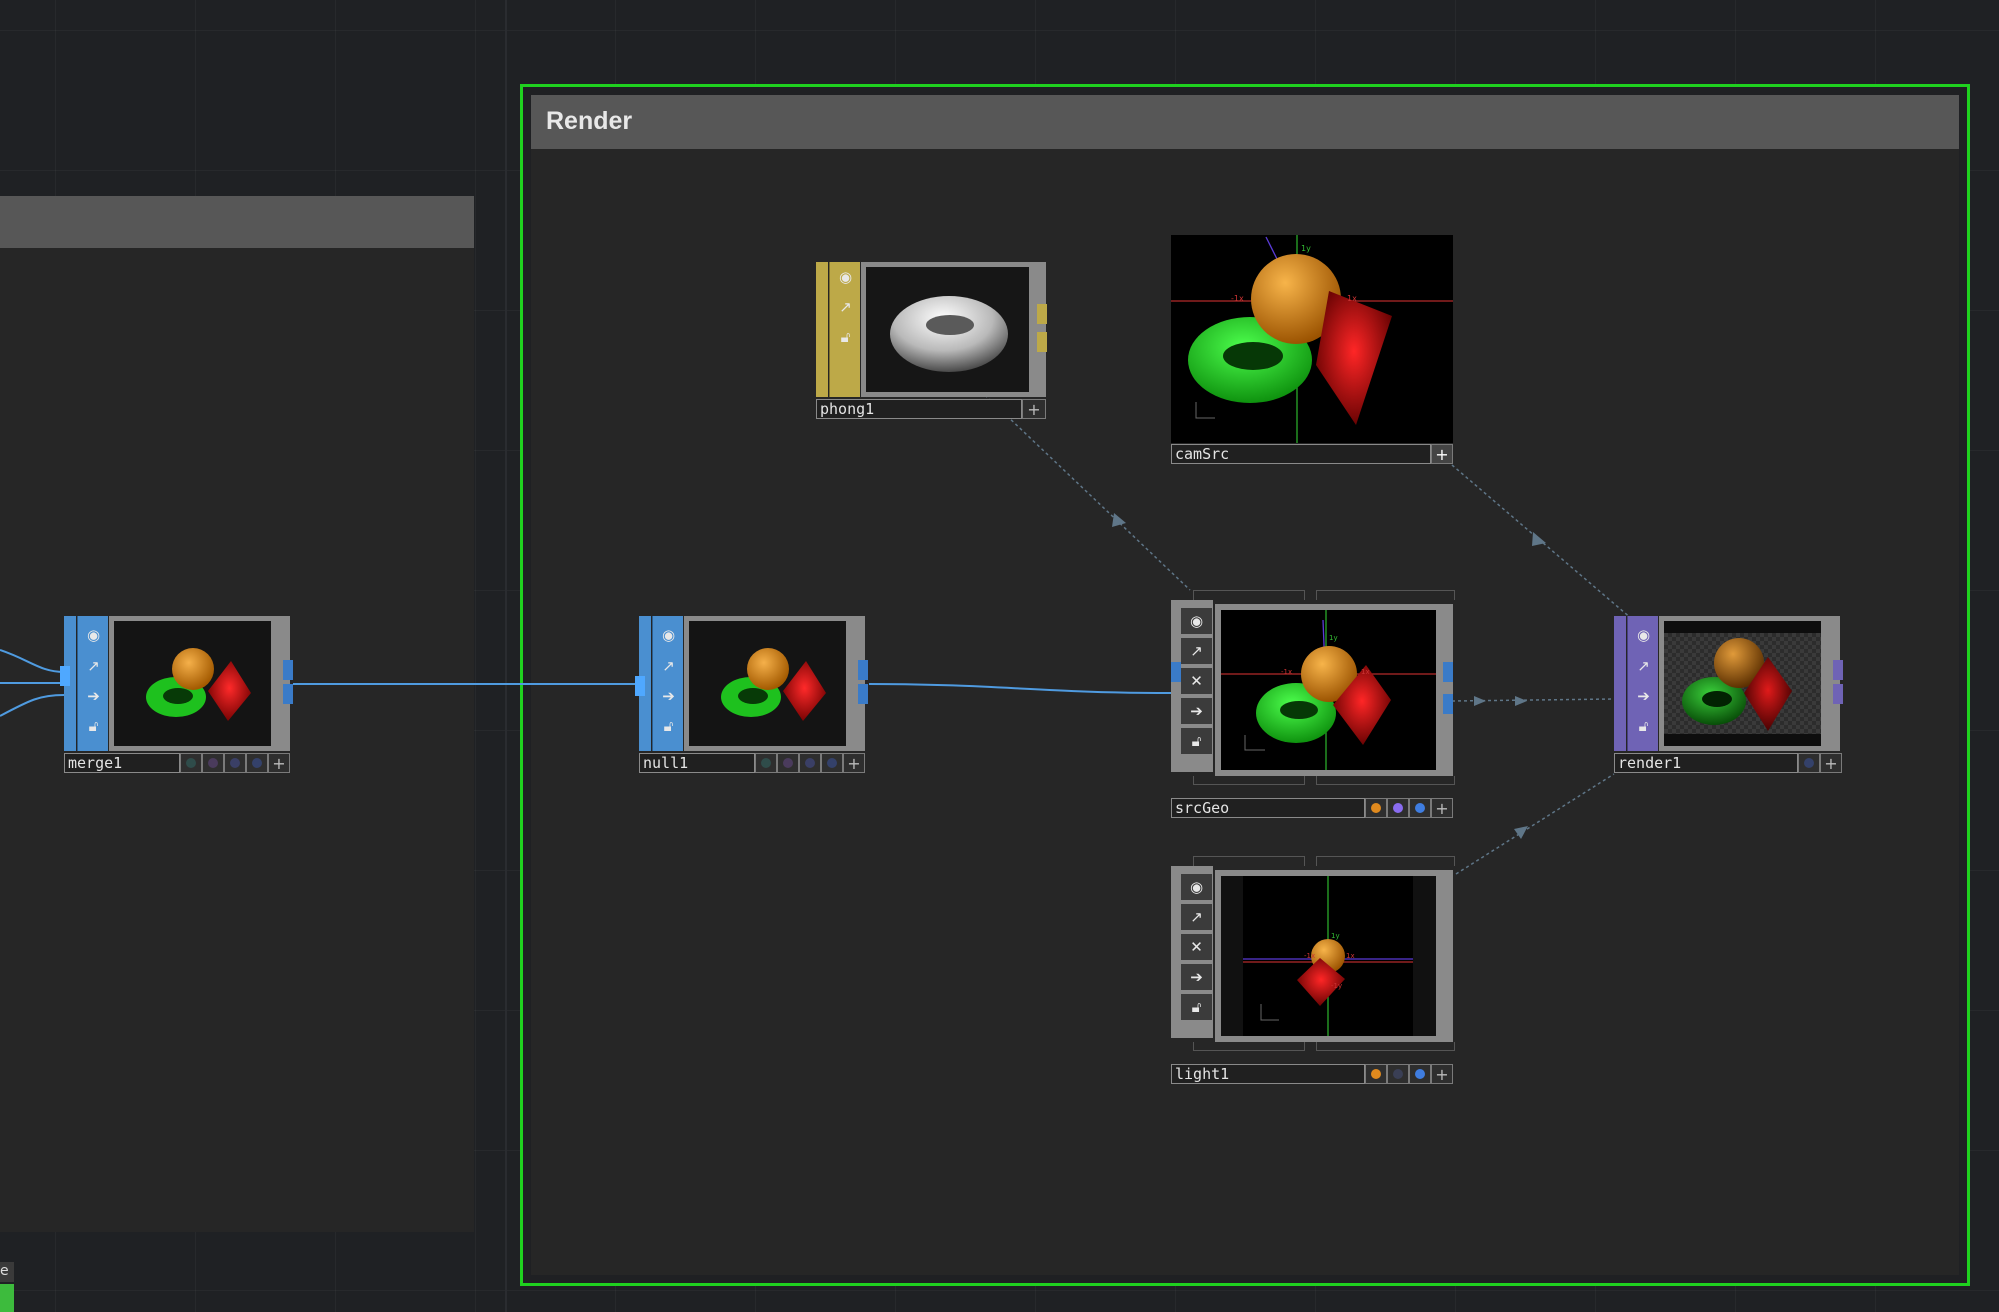 The height and width of the screenshot is (1312, 1999). I want to click on wire-arrow-light1, so click(1521, 832).